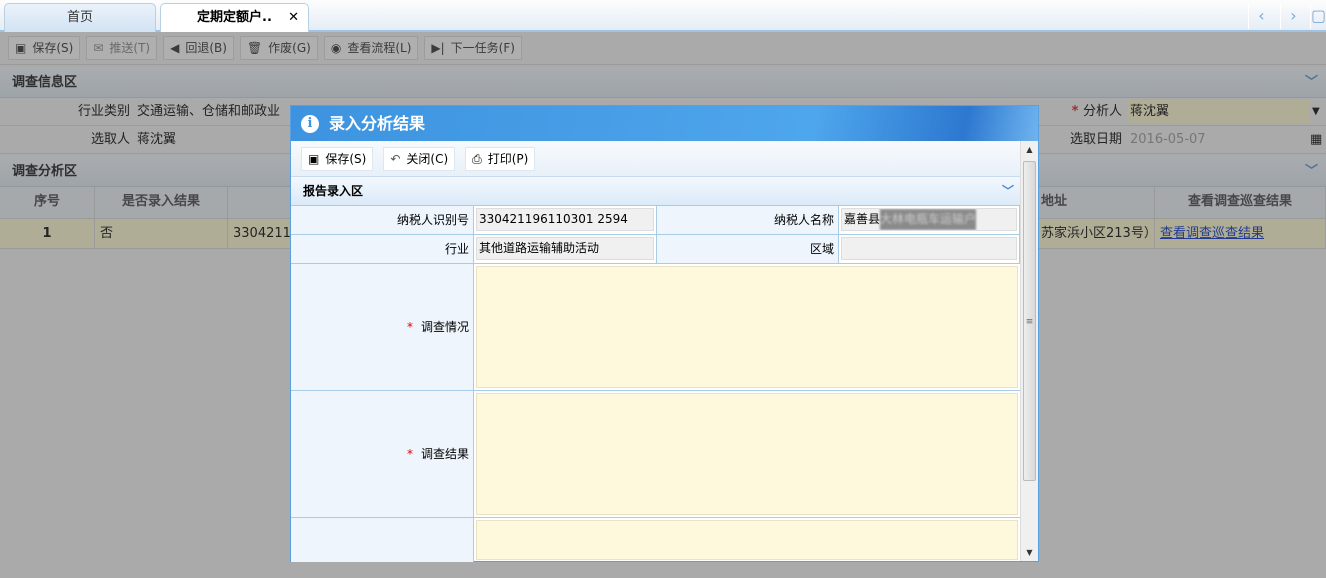  Describe the element at coordinates (565, 248) in the screenshot. I see `industry-field: 其他道路运输辅助活动` at that location.